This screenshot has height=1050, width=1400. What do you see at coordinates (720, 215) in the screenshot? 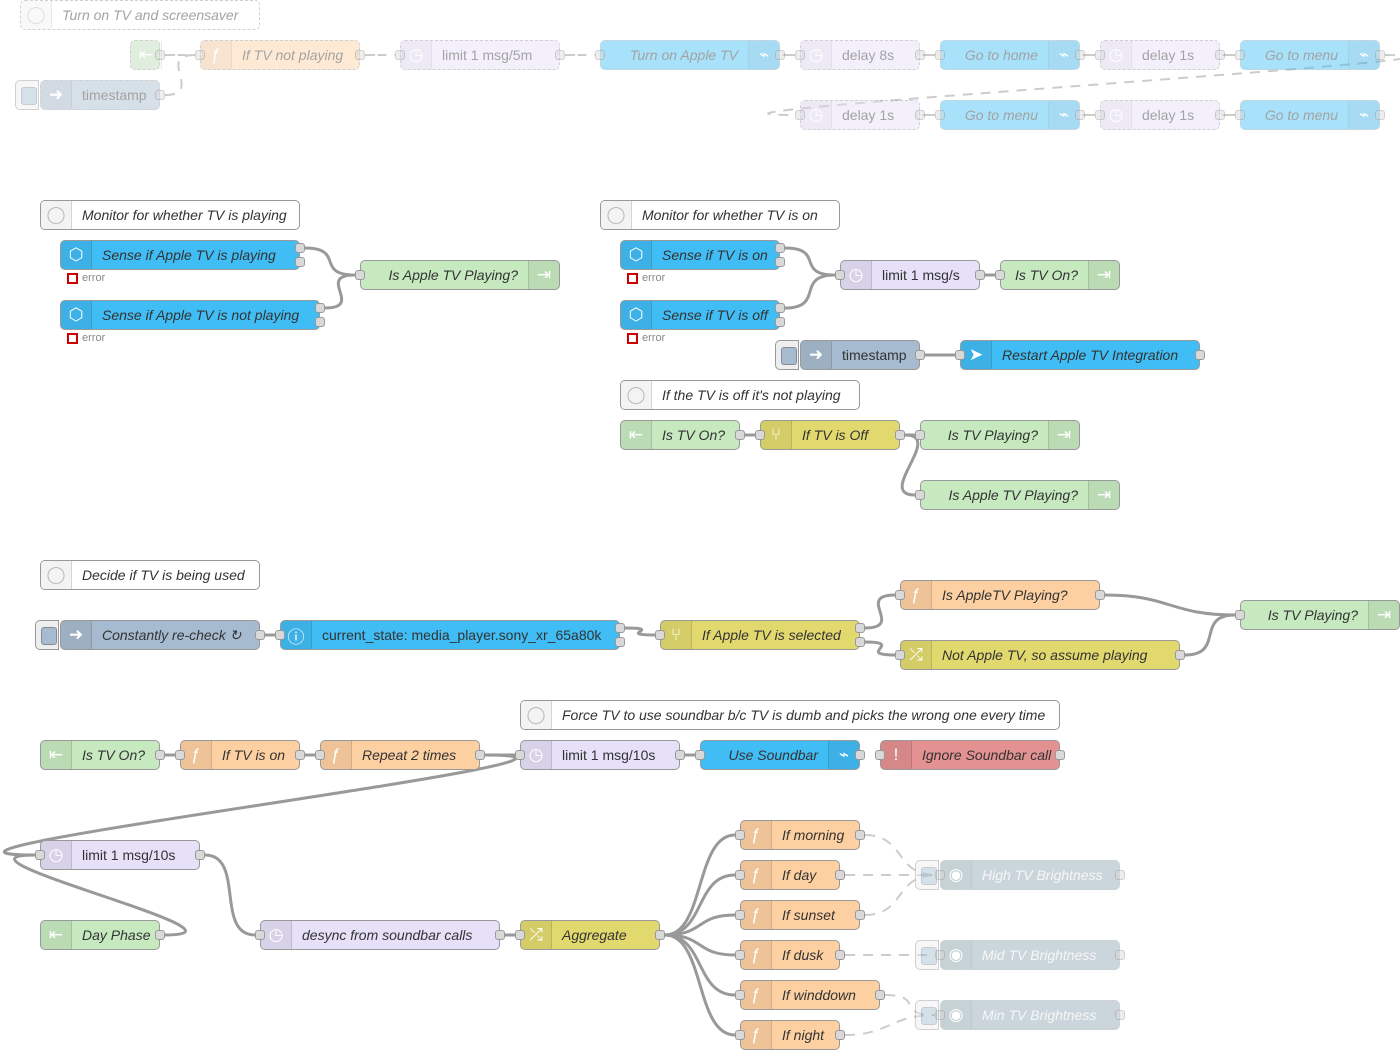
I see `node-comment: ◯ Monitor for whether TV is on` at bounding box center [720, 215].